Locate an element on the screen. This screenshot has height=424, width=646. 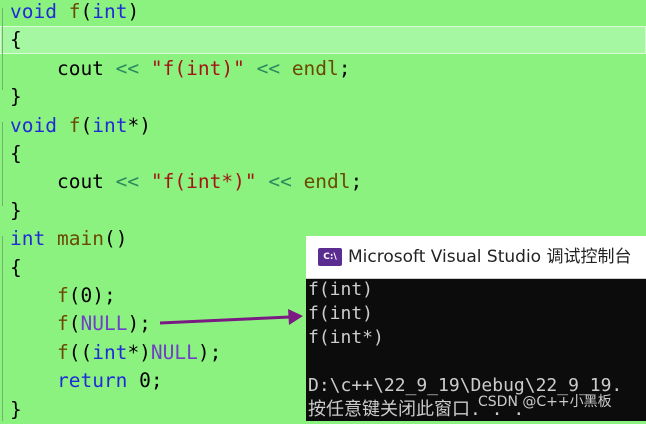
console-titlebar: C:\ Microsoft Visual Studio 调试控制台 is located at coordinates (476, 257).